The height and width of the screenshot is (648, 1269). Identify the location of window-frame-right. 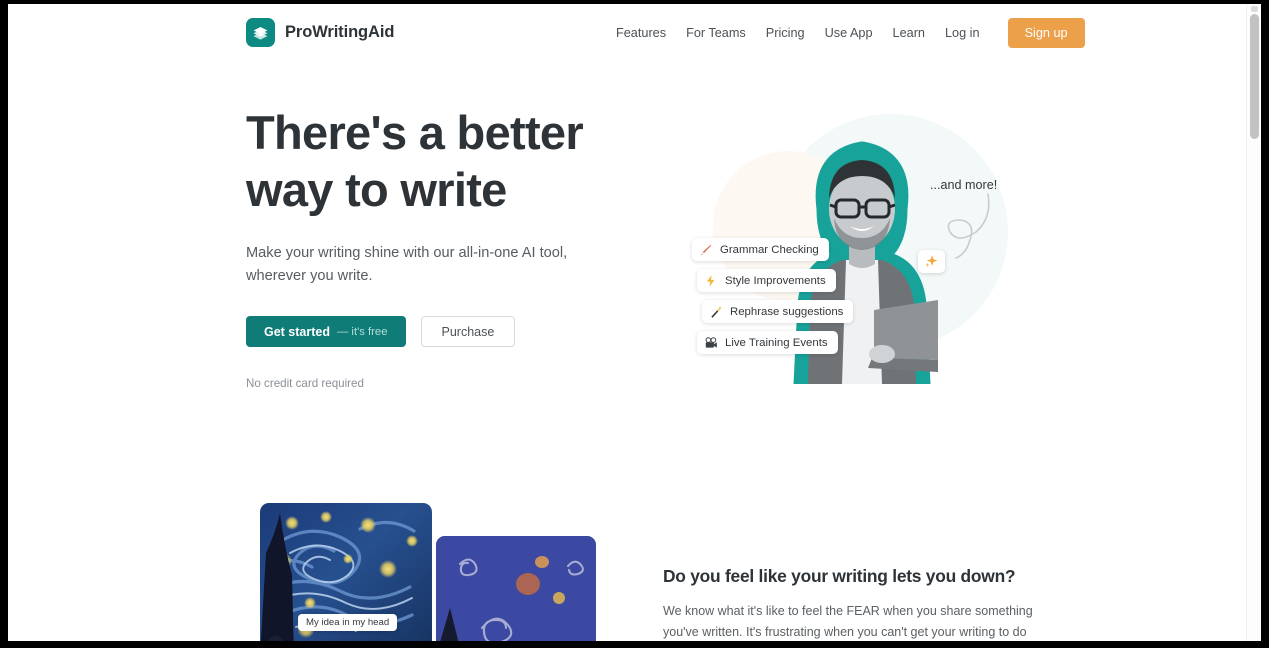
(1265, 324).